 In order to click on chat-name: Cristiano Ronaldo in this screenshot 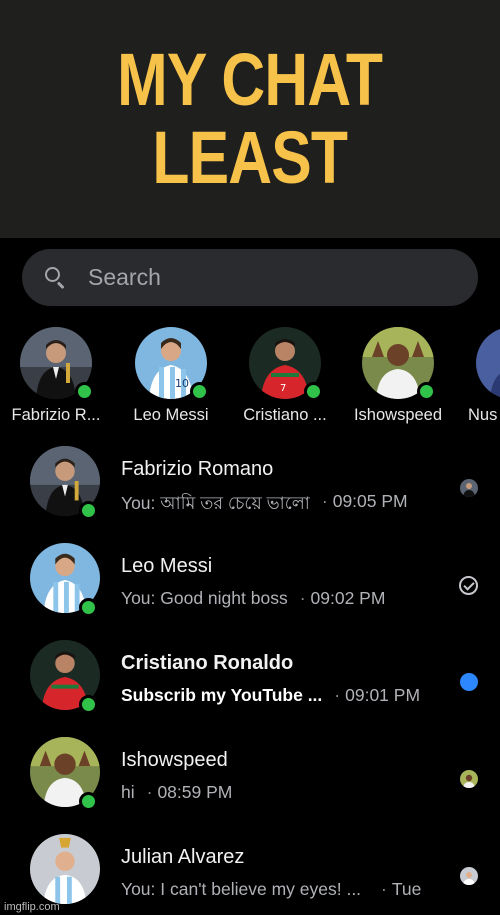, I will do `click(207, 663)`.